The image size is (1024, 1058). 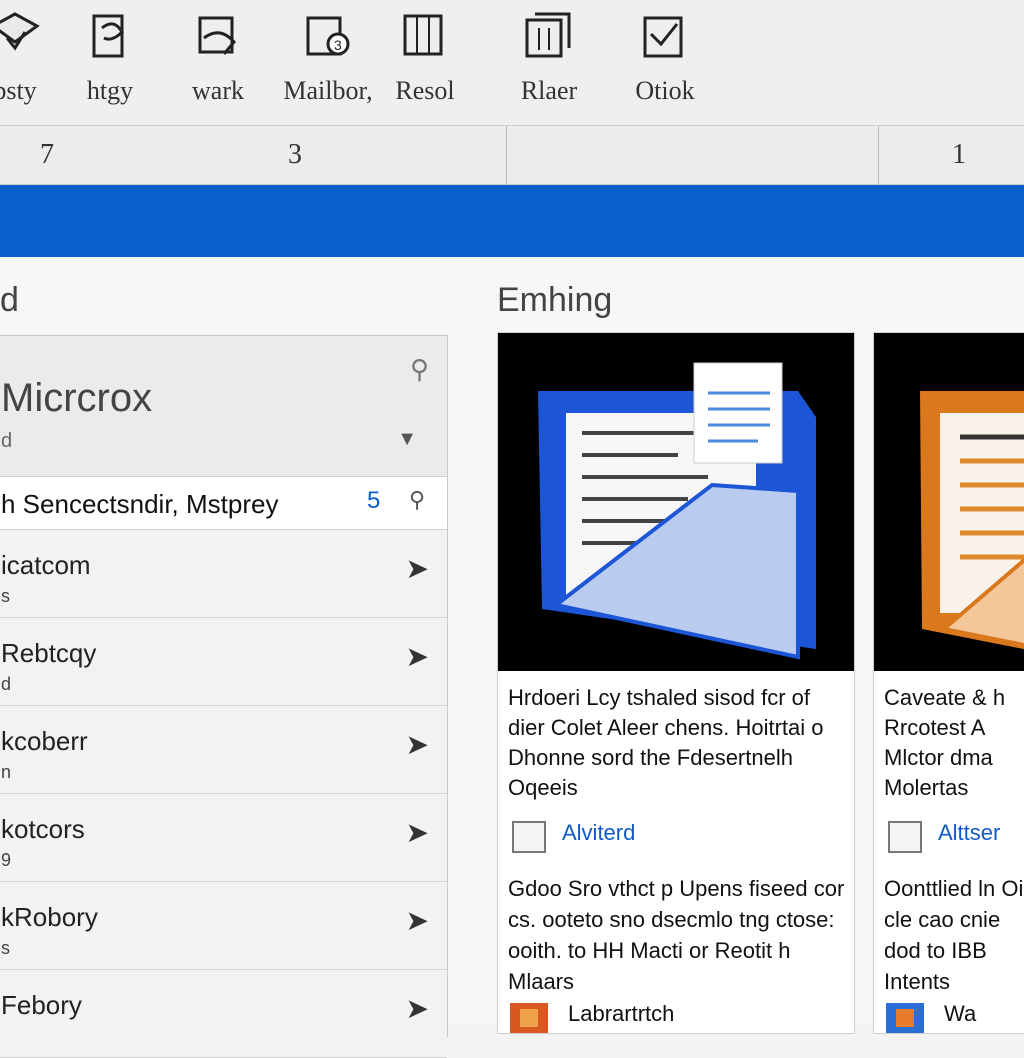 What do you see at coordinates (665, 90) in the screenshot?
I see `ribbon-label-7: Otiok` at bounding box center [665, 90].